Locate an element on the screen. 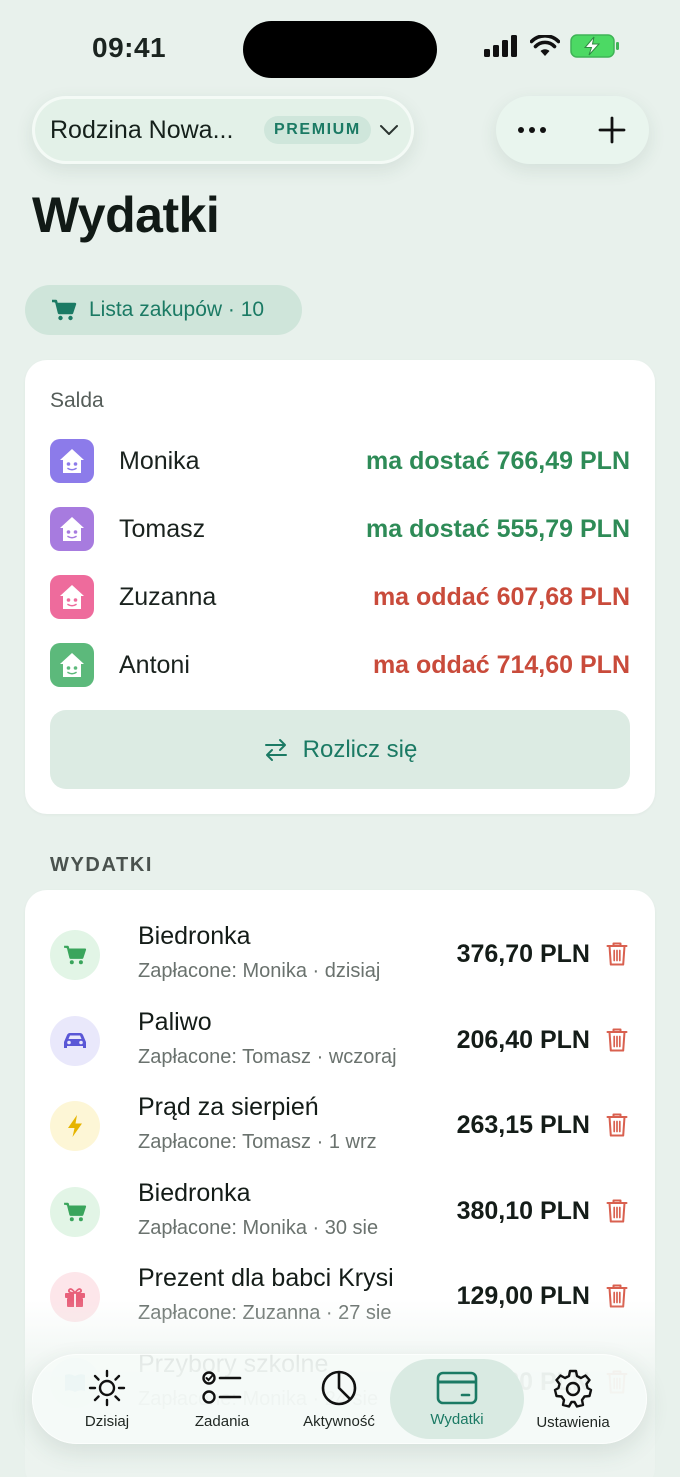 This screenshot has width=680, height=1477. add-button is located at coordinates (612, 130).